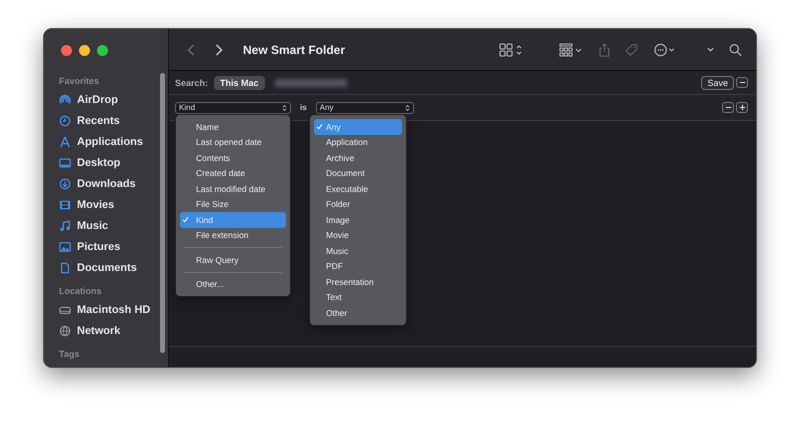  I want to click on doc-icon, so click(65, 268).